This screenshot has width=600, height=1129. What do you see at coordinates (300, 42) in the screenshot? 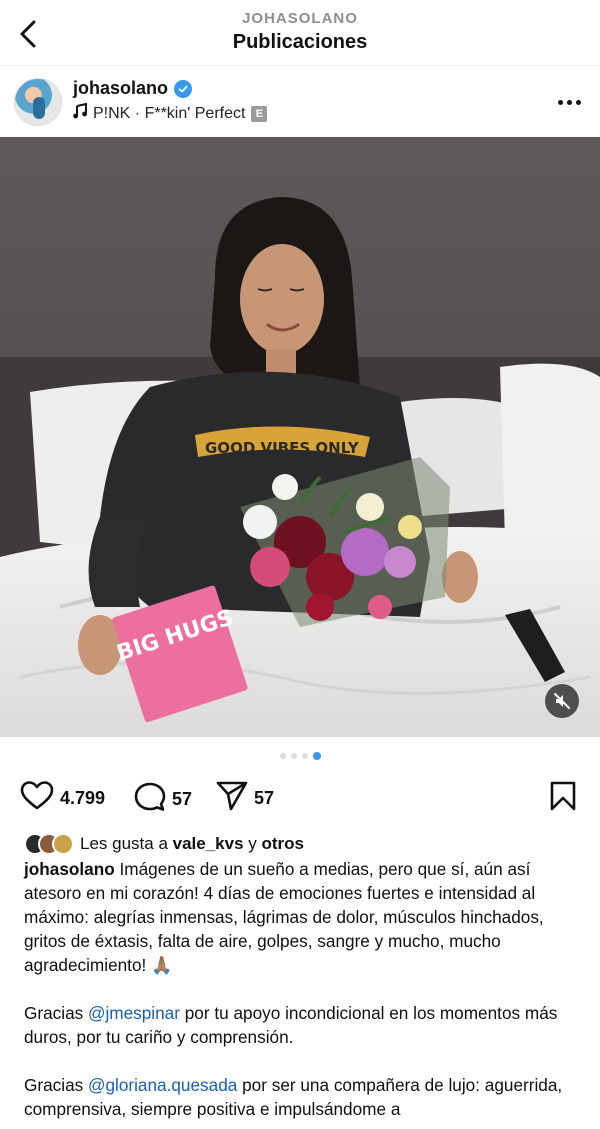
I see `page-title: Publicaciones` at bounding box center [300, 42].